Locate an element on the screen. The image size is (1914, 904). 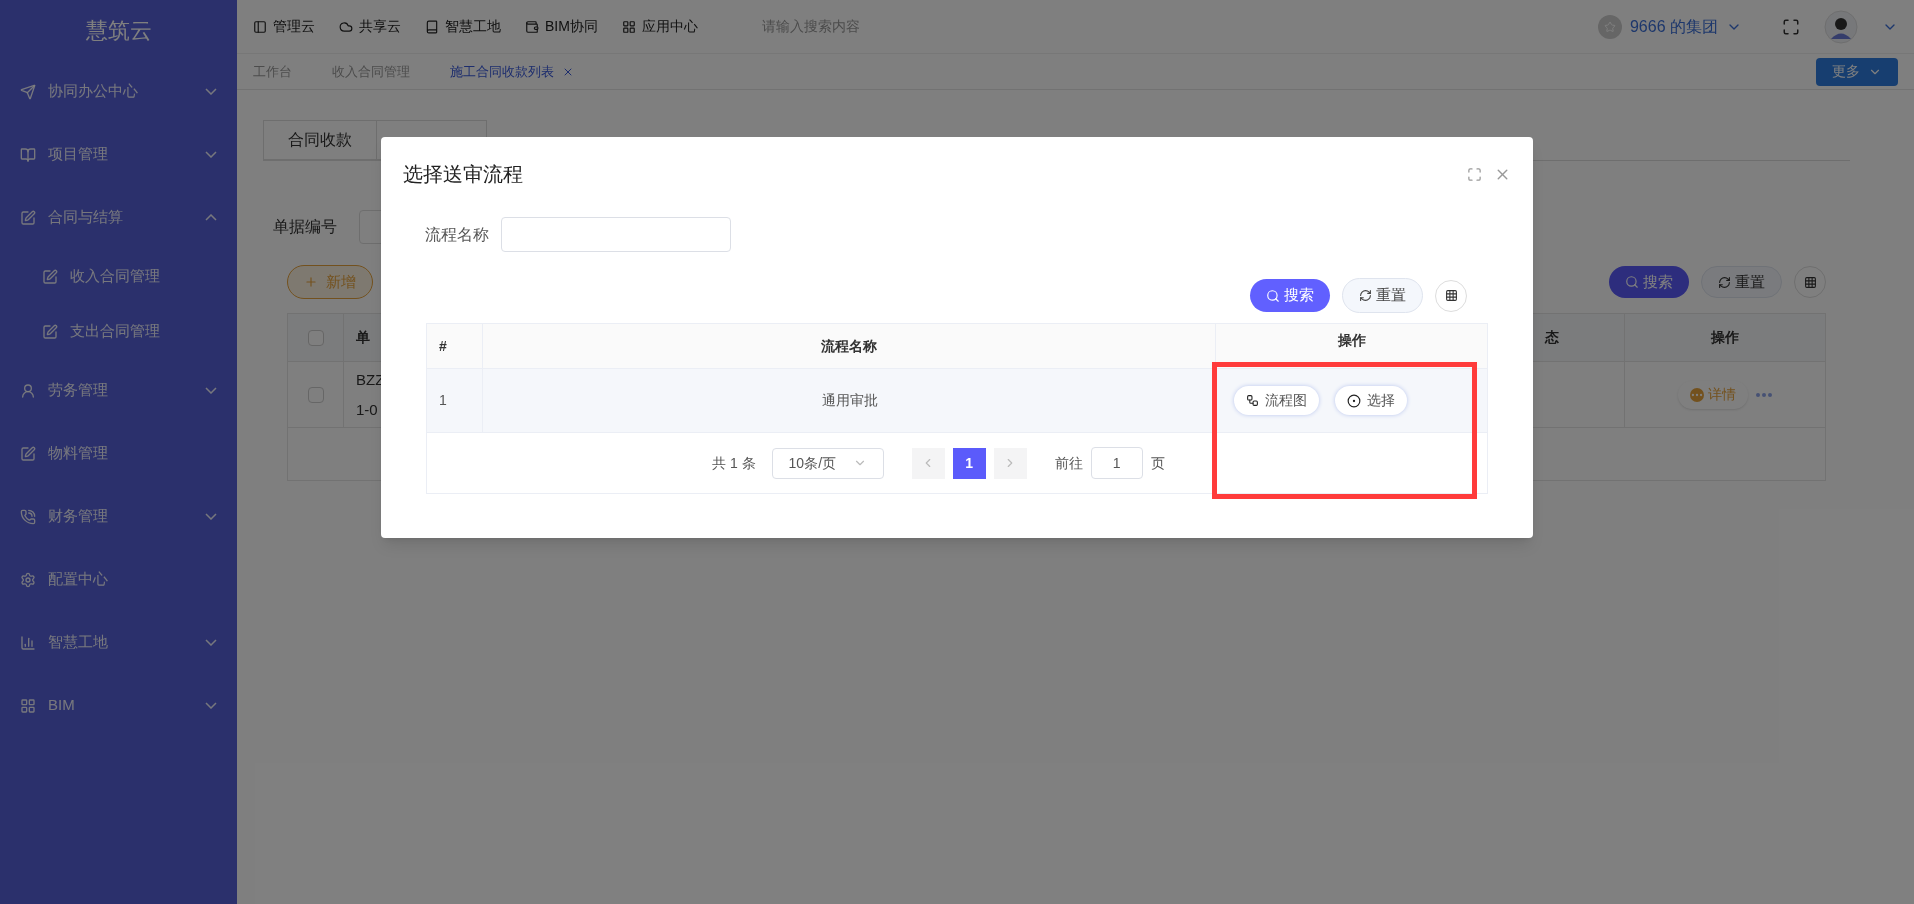
page-size-select: 10条/页 is located at coordinates (827, 463).